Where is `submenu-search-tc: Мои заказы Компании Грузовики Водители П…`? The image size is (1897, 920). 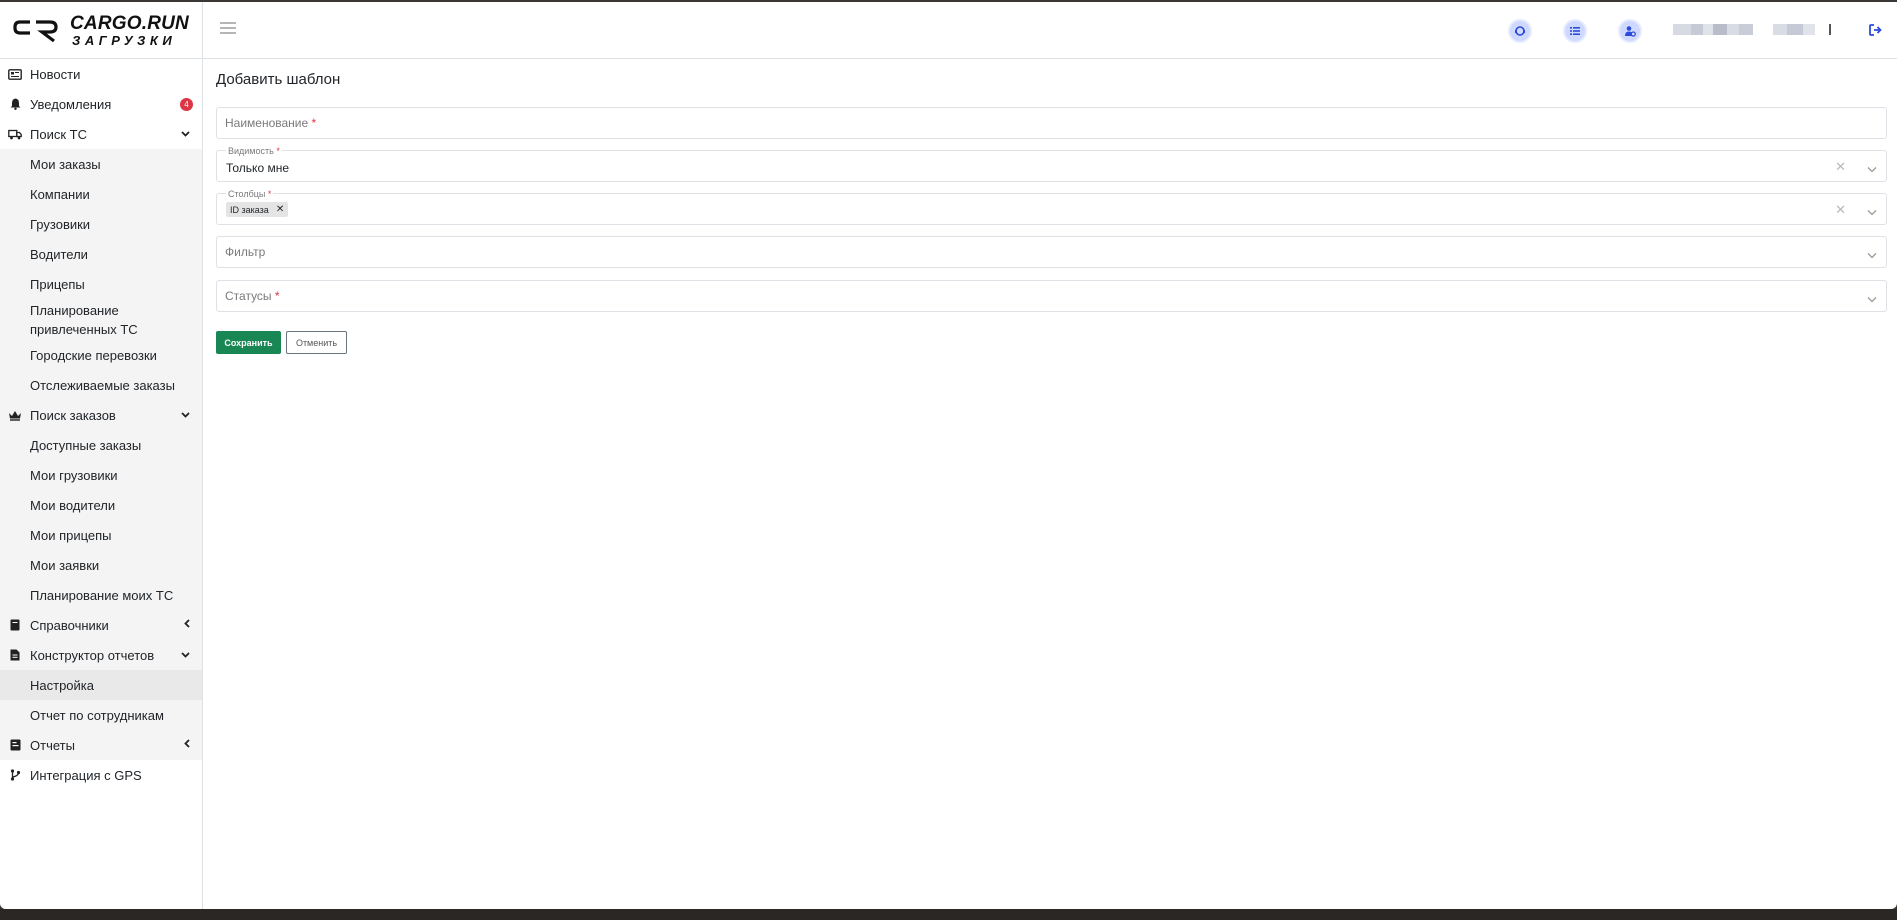
submenu-search-tc: Мои заказы Компании Грузовики Водители П… is located at coordinates (101, 274).